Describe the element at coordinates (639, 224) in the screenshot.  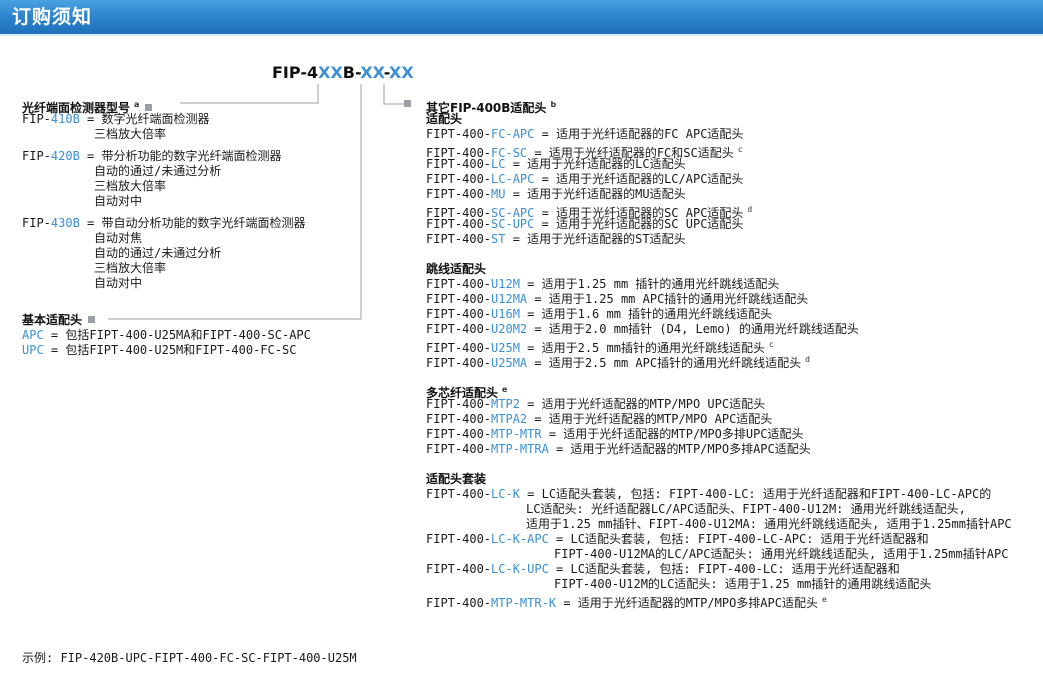
I see `adapter-desc: = 适用于光纤适配器的SC UPC适配头` at that location.